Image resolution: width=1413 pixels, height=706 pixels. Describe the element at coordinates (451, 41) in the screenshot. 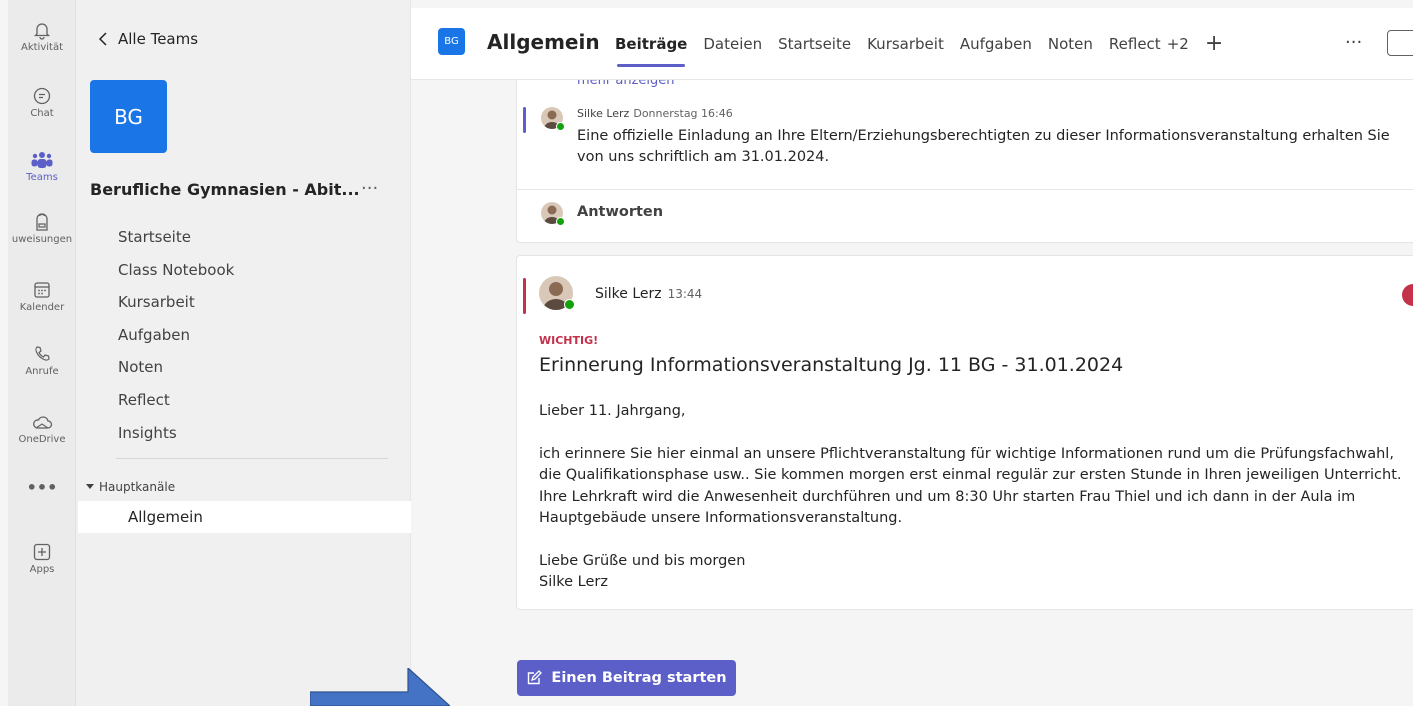

I see `channel-avatar: BG` at that location.